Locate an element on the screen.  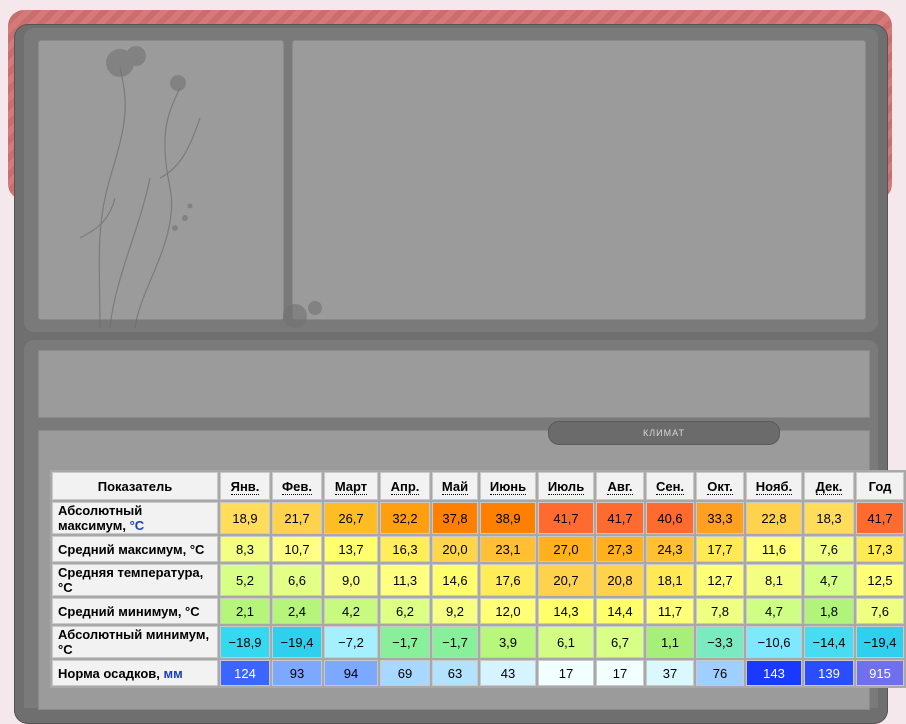
table-cell: 20,8 is located at coordinates (620, 580).